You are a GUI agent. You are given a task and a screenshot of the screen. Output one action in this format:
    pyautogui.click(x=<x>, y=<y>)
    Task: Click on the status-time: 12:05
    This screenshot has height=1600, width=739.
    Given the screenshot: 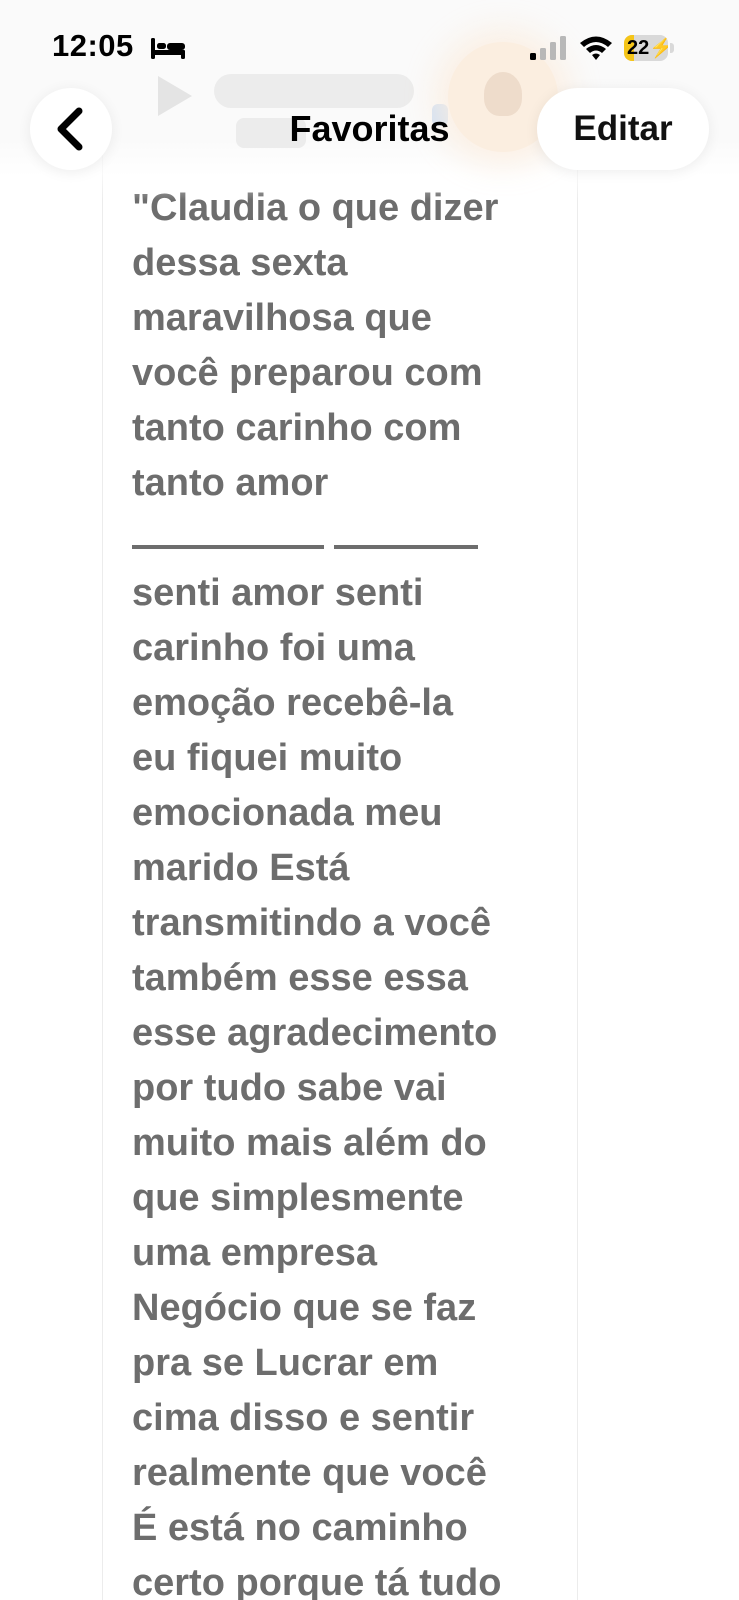 What is the action you would take?
    pyautogui.click(x=93, y=45)
    